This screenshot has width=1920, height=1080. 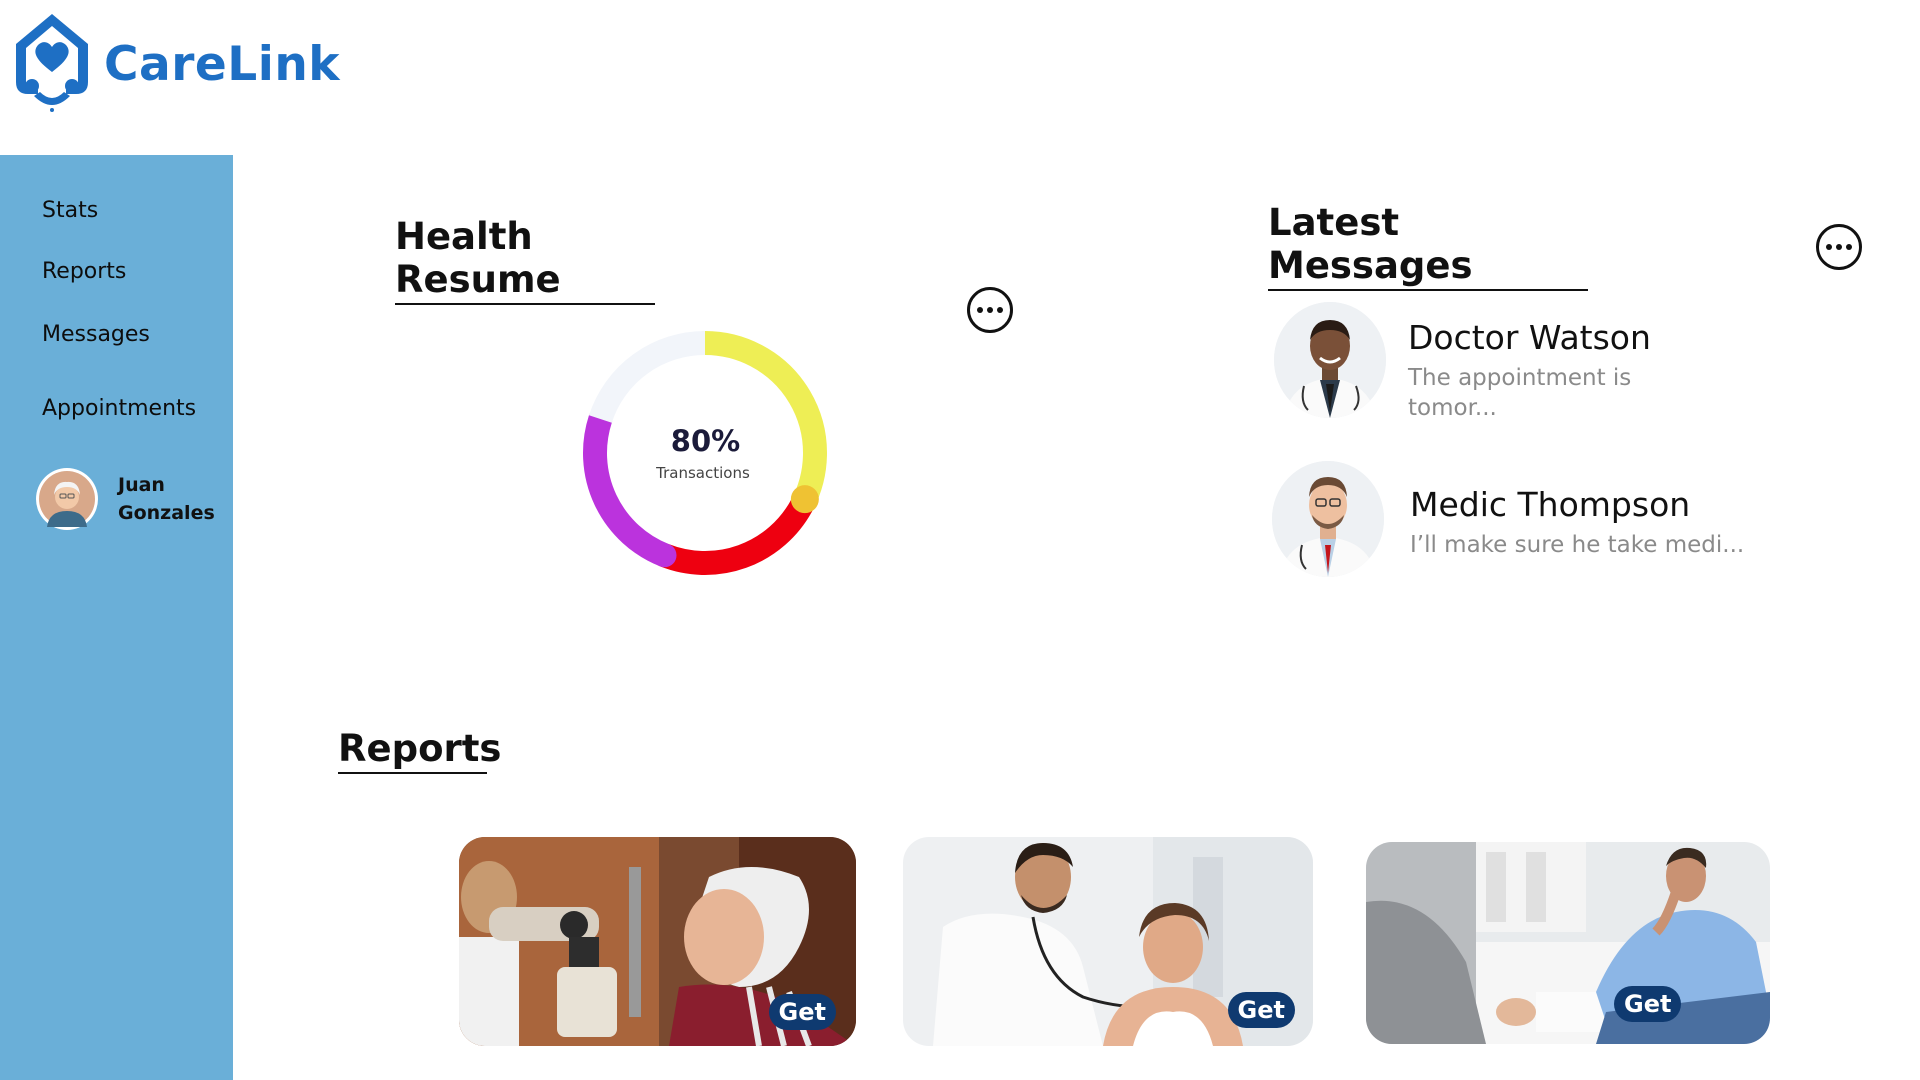 What do you see at coordinates (96, 334) in the screenshot?
I see `sidebar-item-messages: Messages` at bounding box center [96, 334].